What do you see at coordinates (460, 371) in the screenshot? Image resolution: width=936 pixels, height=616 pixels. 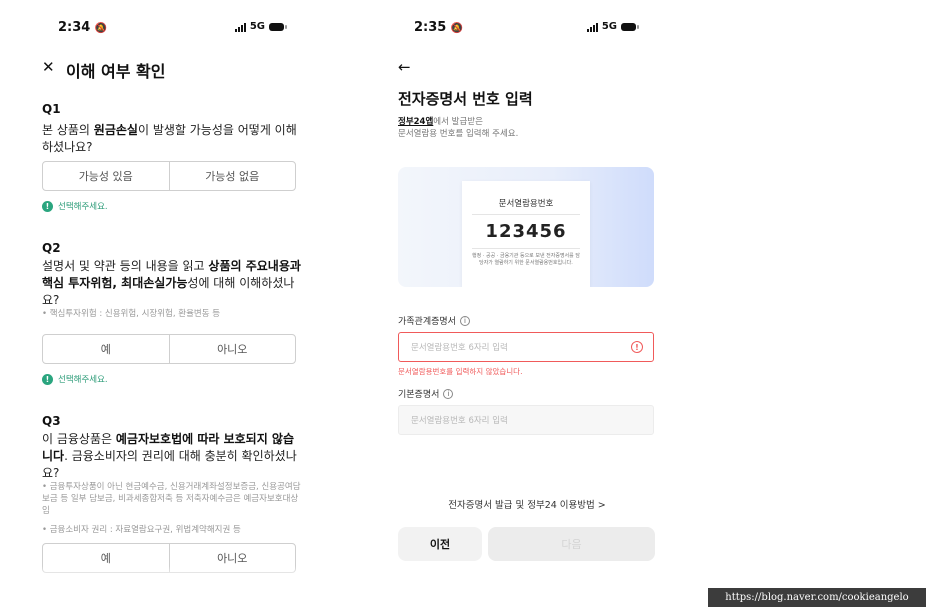 I see `field1-error: 문서열람용번호를 입력하지 않았습니다.` at bounding box center [460, 371].